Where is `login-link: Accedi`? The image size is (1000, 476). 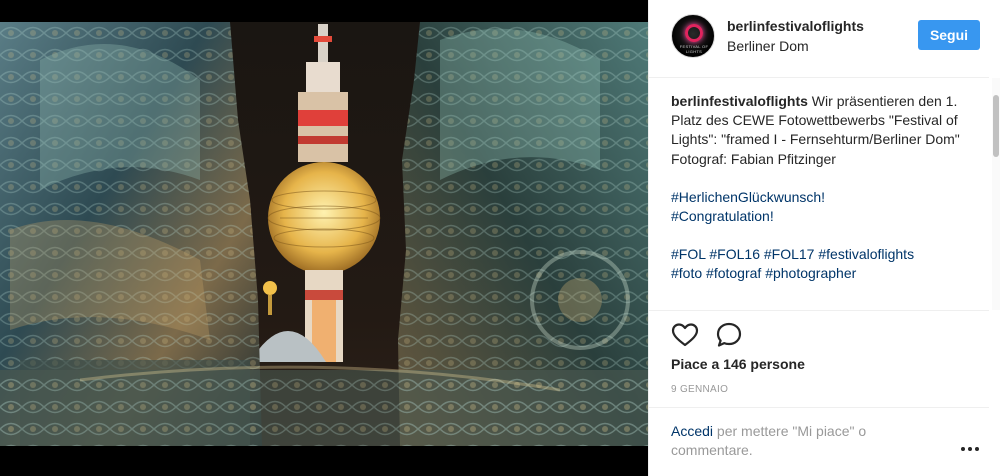 login-link: Accedi is located at coordinates (692, 431).